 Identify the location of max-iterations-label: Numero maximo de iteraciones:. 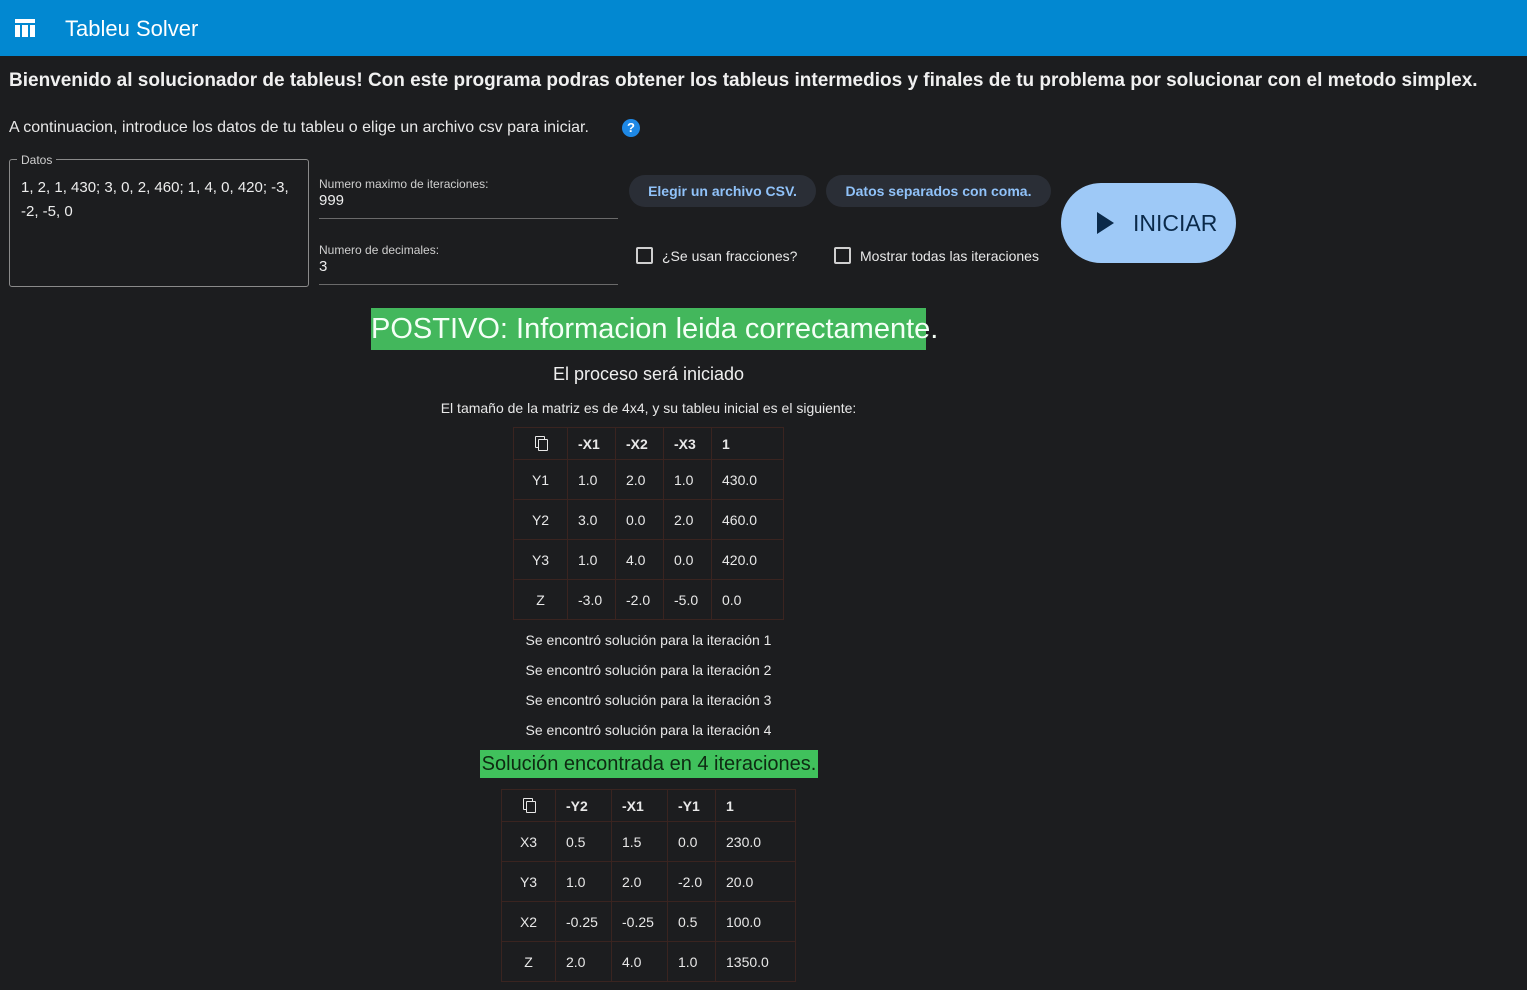
(404, 184).